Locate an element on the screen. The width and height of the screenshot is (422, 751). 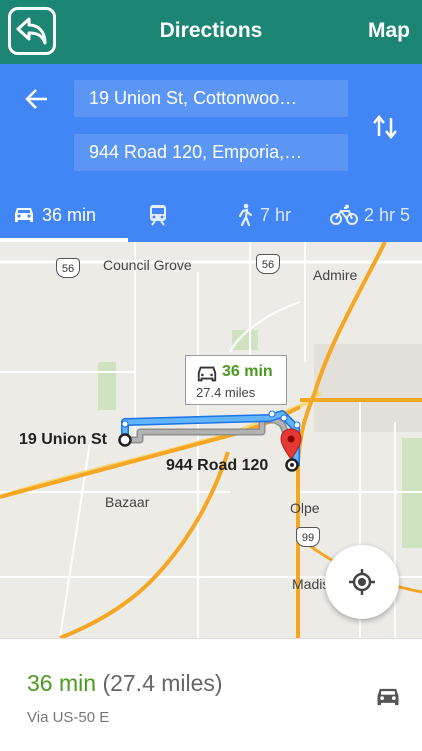
us56-shield-left: 56 is located at coordinates (68, 268).